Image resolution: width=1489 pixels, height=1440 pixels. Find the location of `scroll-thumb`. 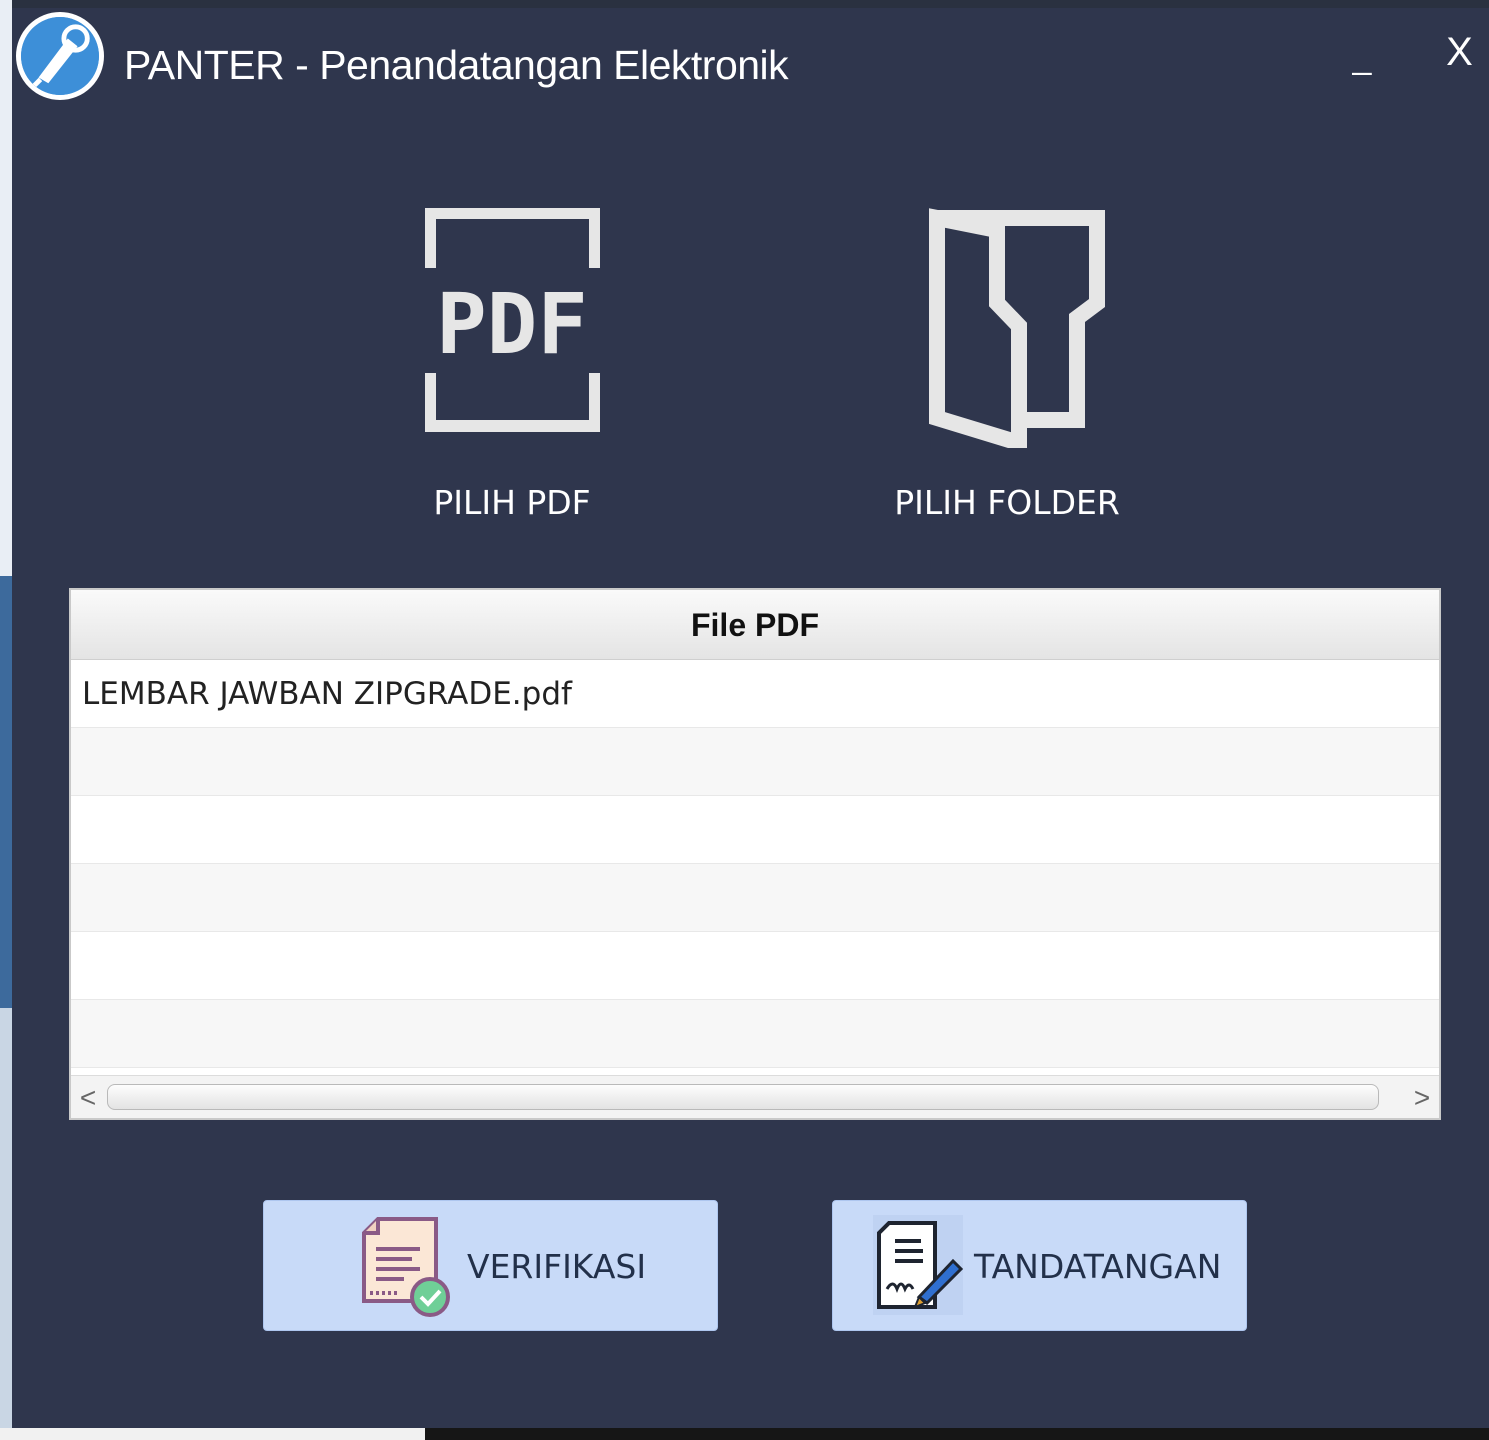

scroll-thumb is located at coordinates (743, 1097).